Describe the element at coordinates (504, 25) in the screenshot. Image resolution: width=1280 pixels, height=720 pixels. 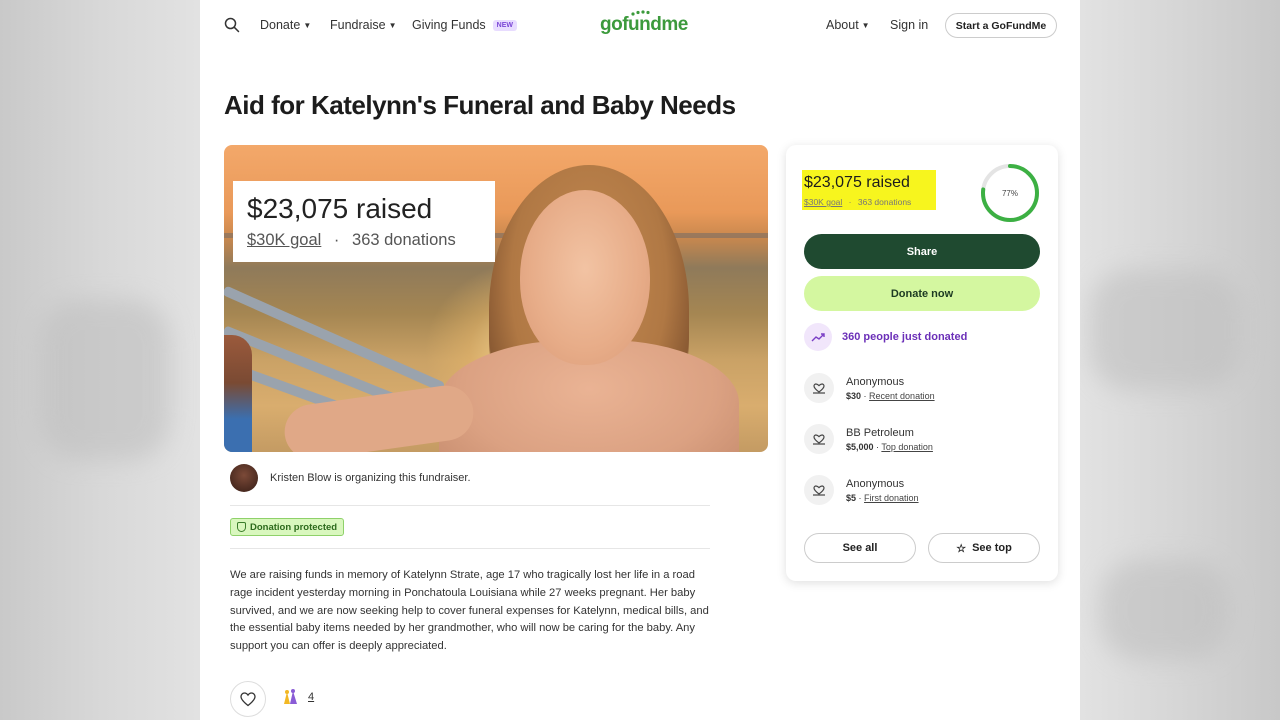
I see `new-badge: NEW` at that location.